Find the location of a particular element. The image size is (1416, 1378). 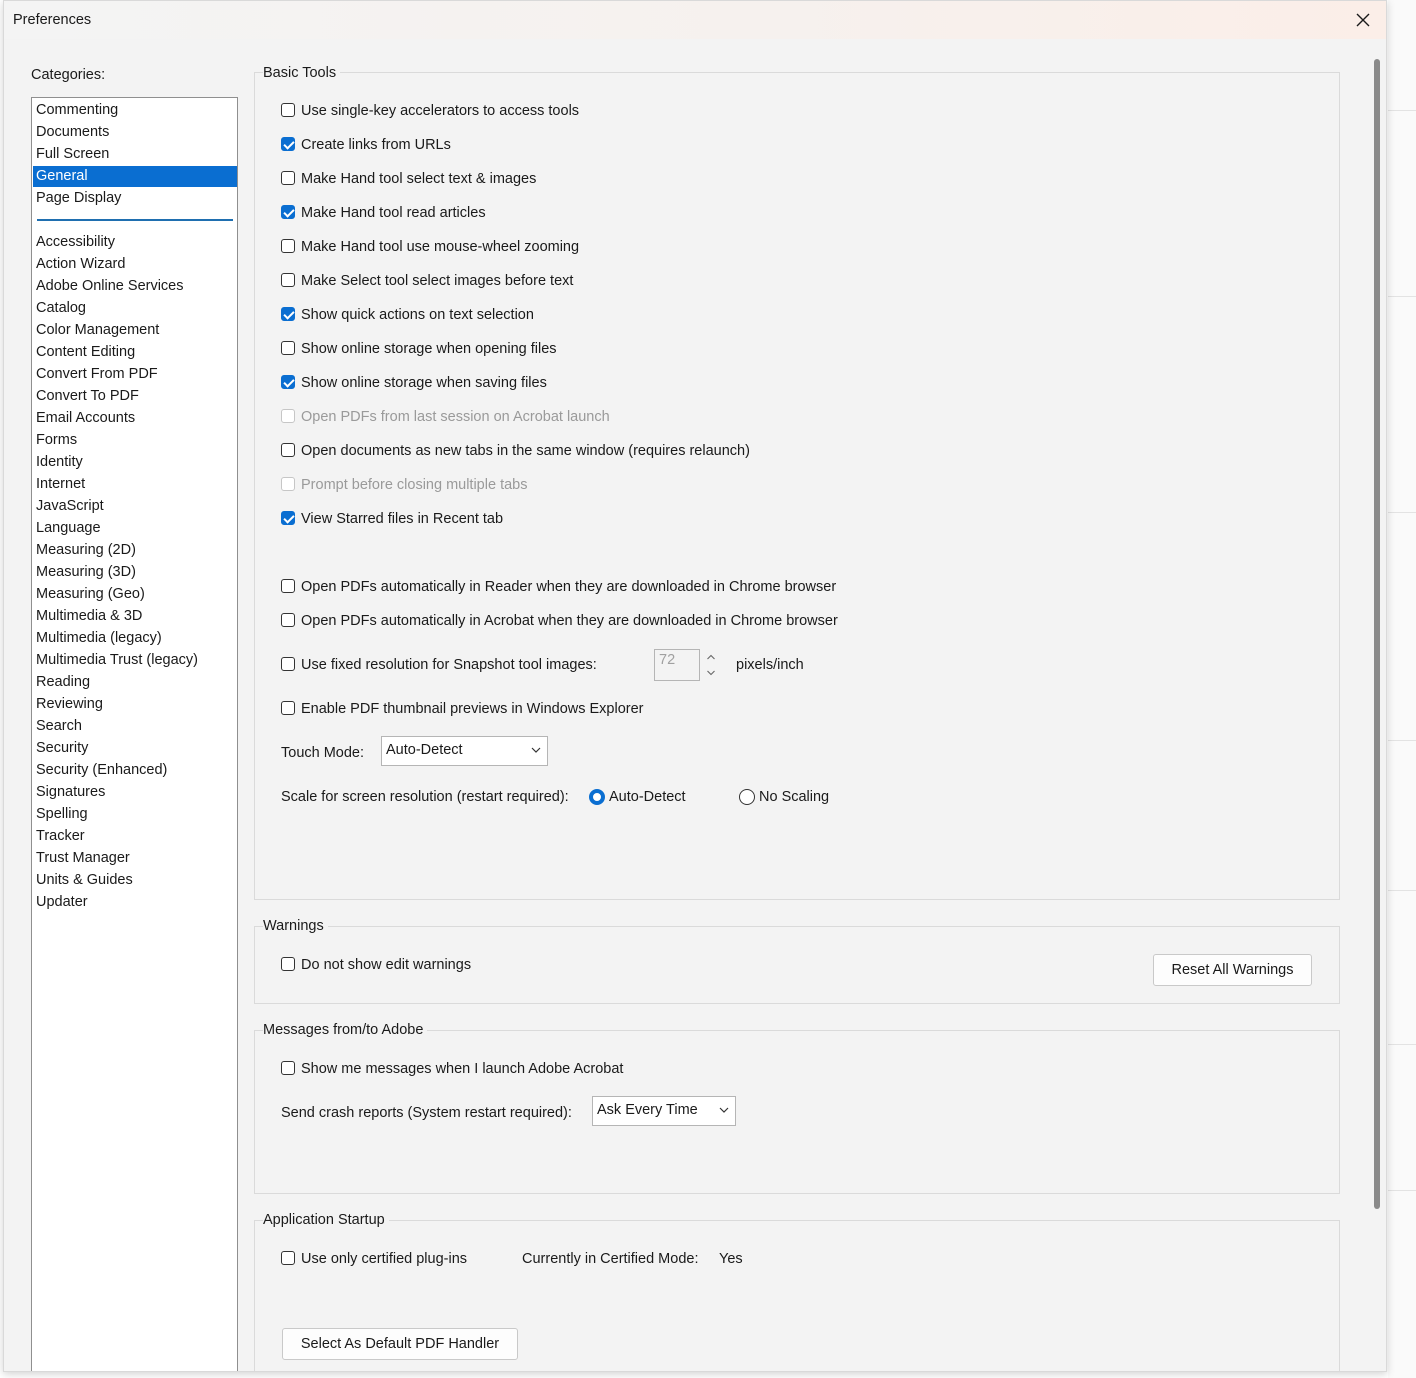

snapshot-unit-label: pixels/inch is located at coordinates (770, 665).